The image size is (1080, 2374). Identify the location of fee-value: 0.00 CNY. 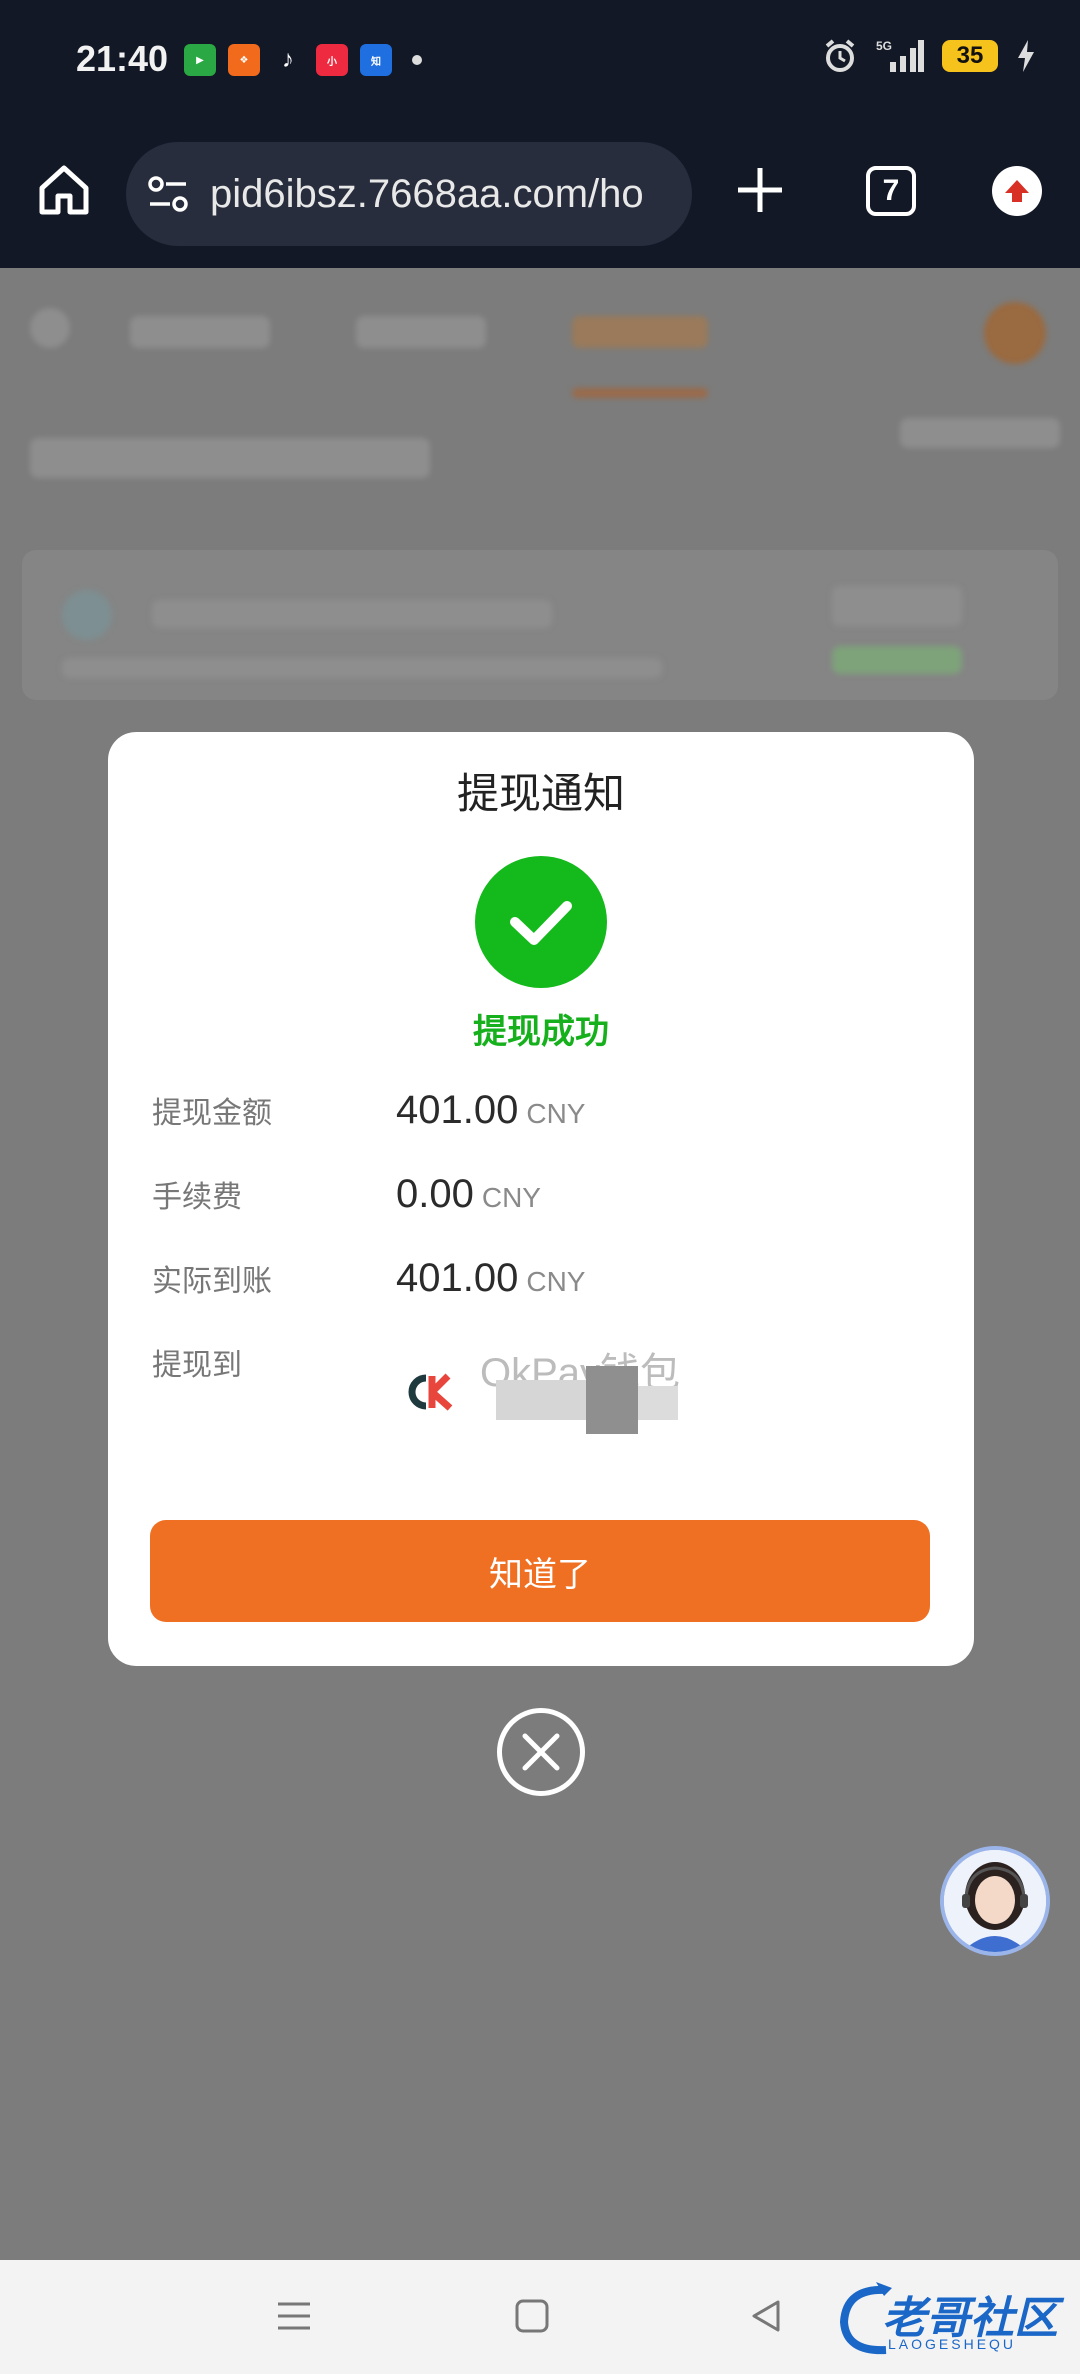
(468, 1194).